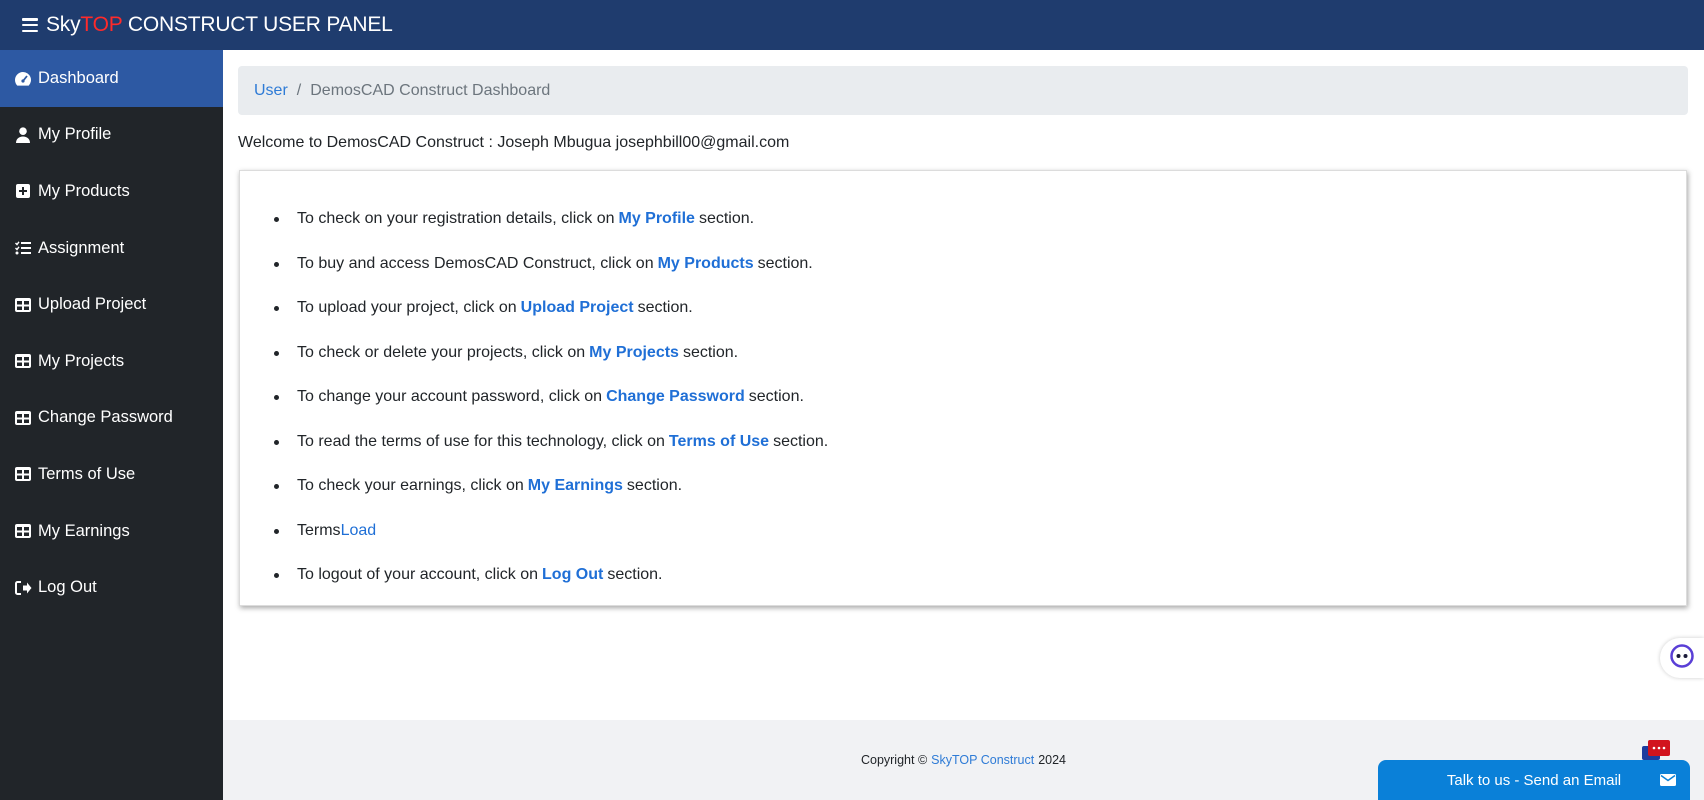 The width and height of the screenshot is (1704, 800). I want to click on copyright-year: 2024, so click(1052, 760).